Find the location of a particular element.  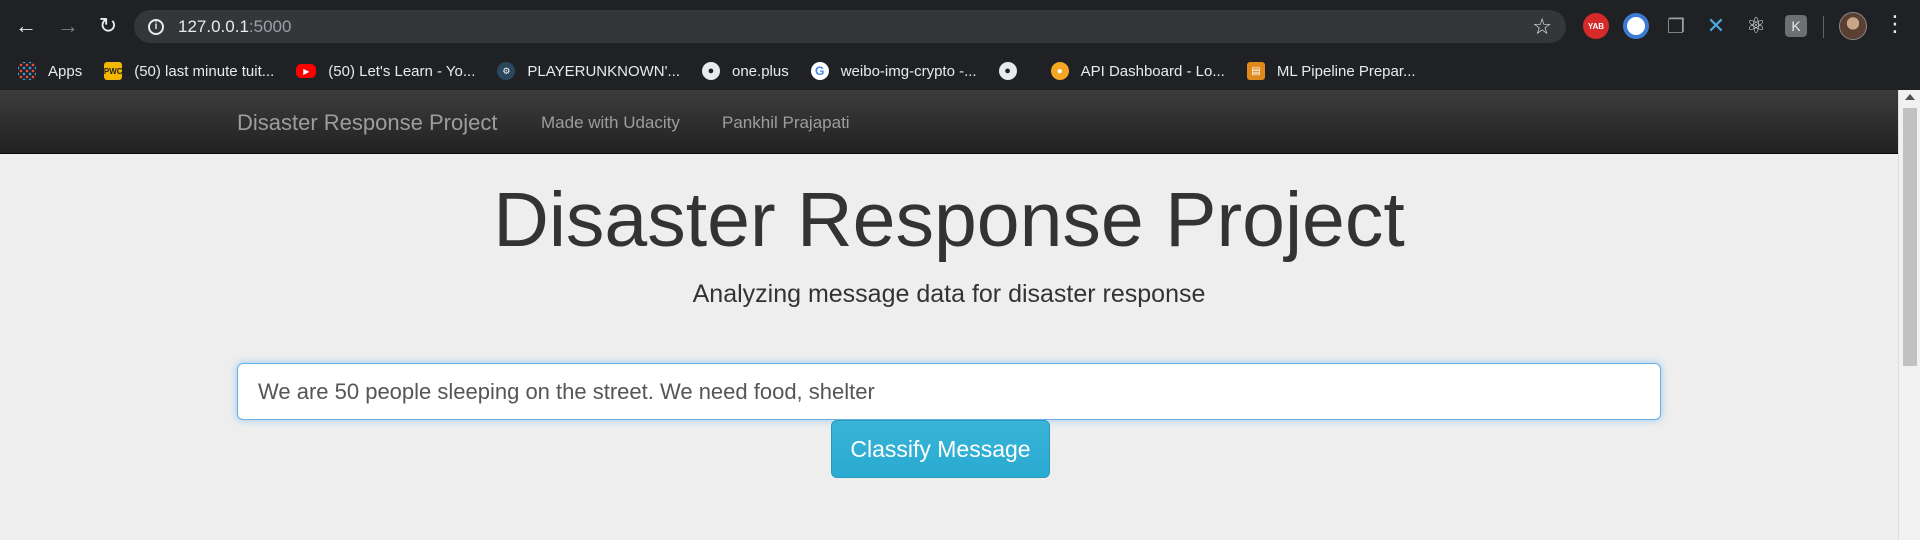

ring-extension-icon is located at coordinates (1636, 26).